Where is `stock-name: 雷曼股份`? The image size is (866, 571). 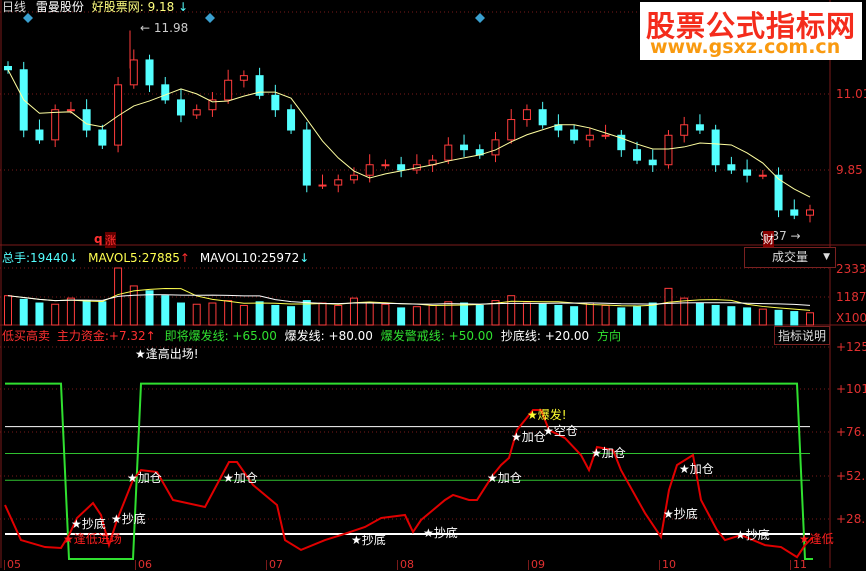
stock-name: 雷曼股份 is located at coordinates (59, 7).